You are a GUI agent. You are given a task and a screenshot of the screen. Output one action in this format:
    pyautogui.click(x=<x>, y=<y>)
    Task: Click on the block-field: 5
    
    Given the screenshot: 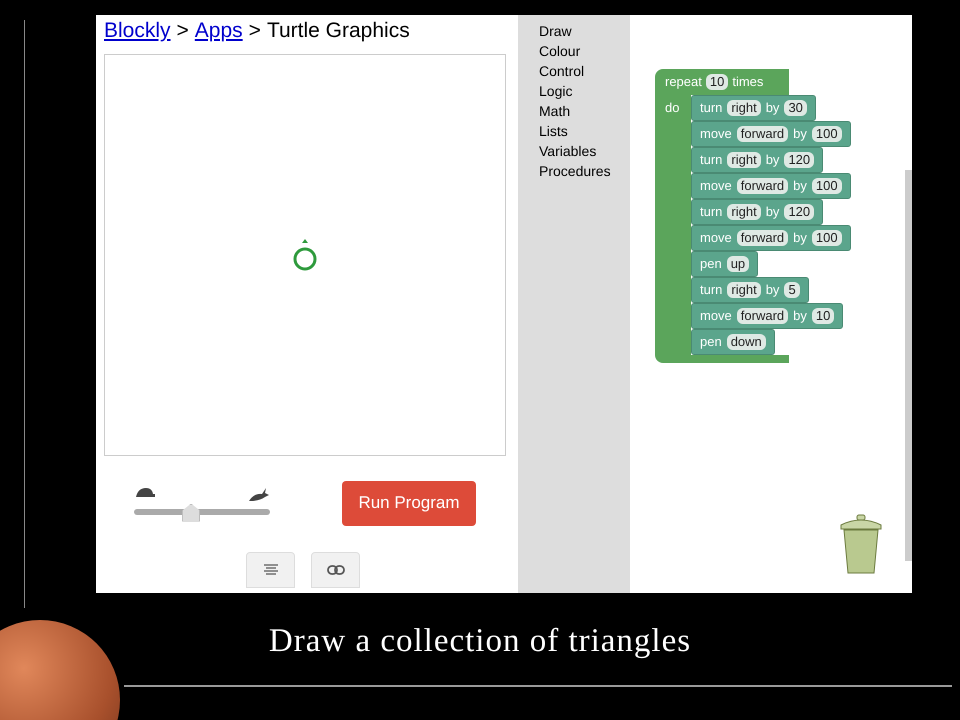 What is the action you would take?
    pyautogui.click(x=792, y=290)
    